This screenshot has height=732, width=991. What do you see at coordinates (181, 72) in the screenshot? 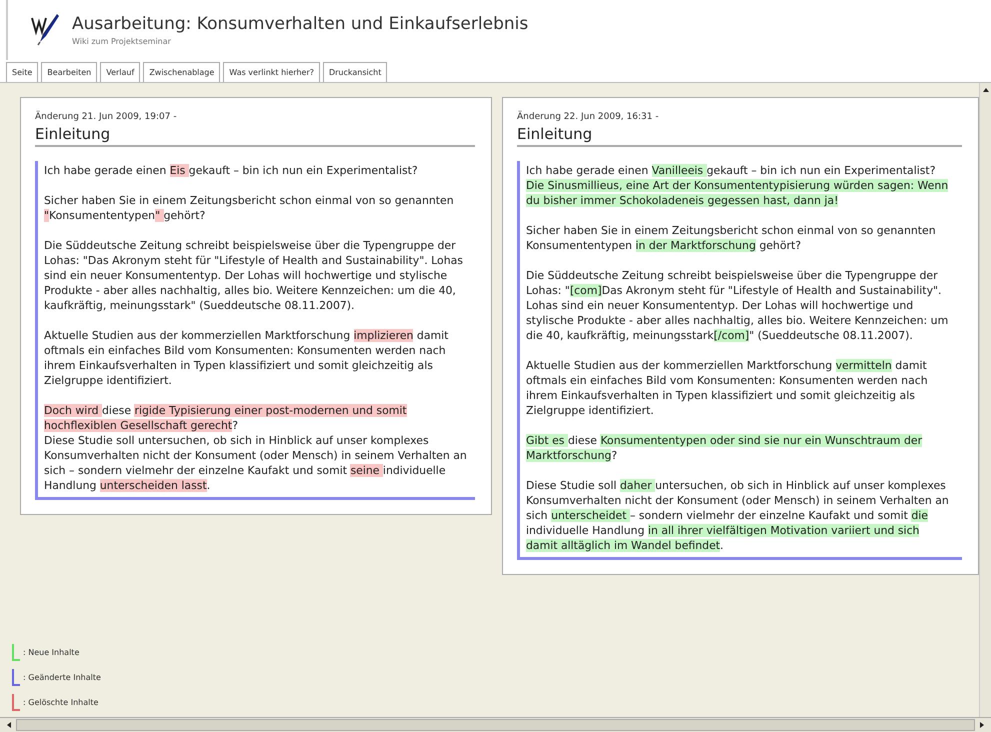
I see `page-tab: Zwischenablage` at bounding box center [181, 72].